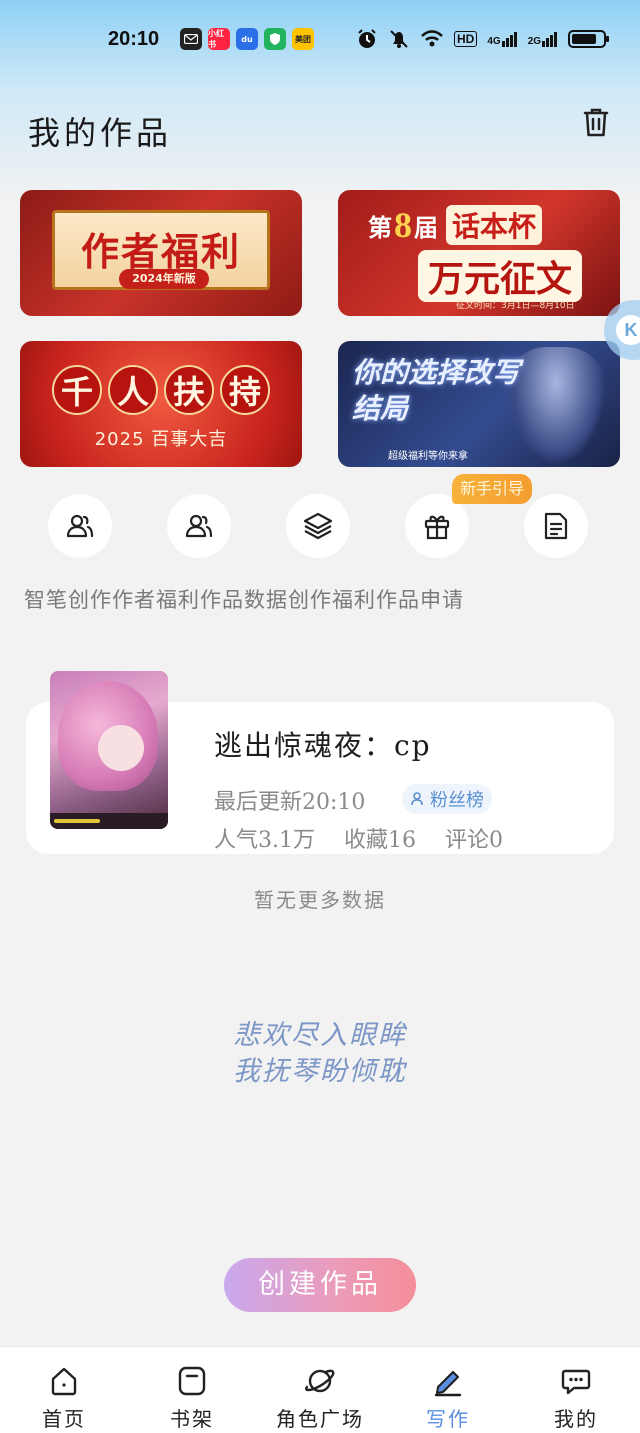  I want to click on nav-mine-label: 我的, so click(576, 1419).